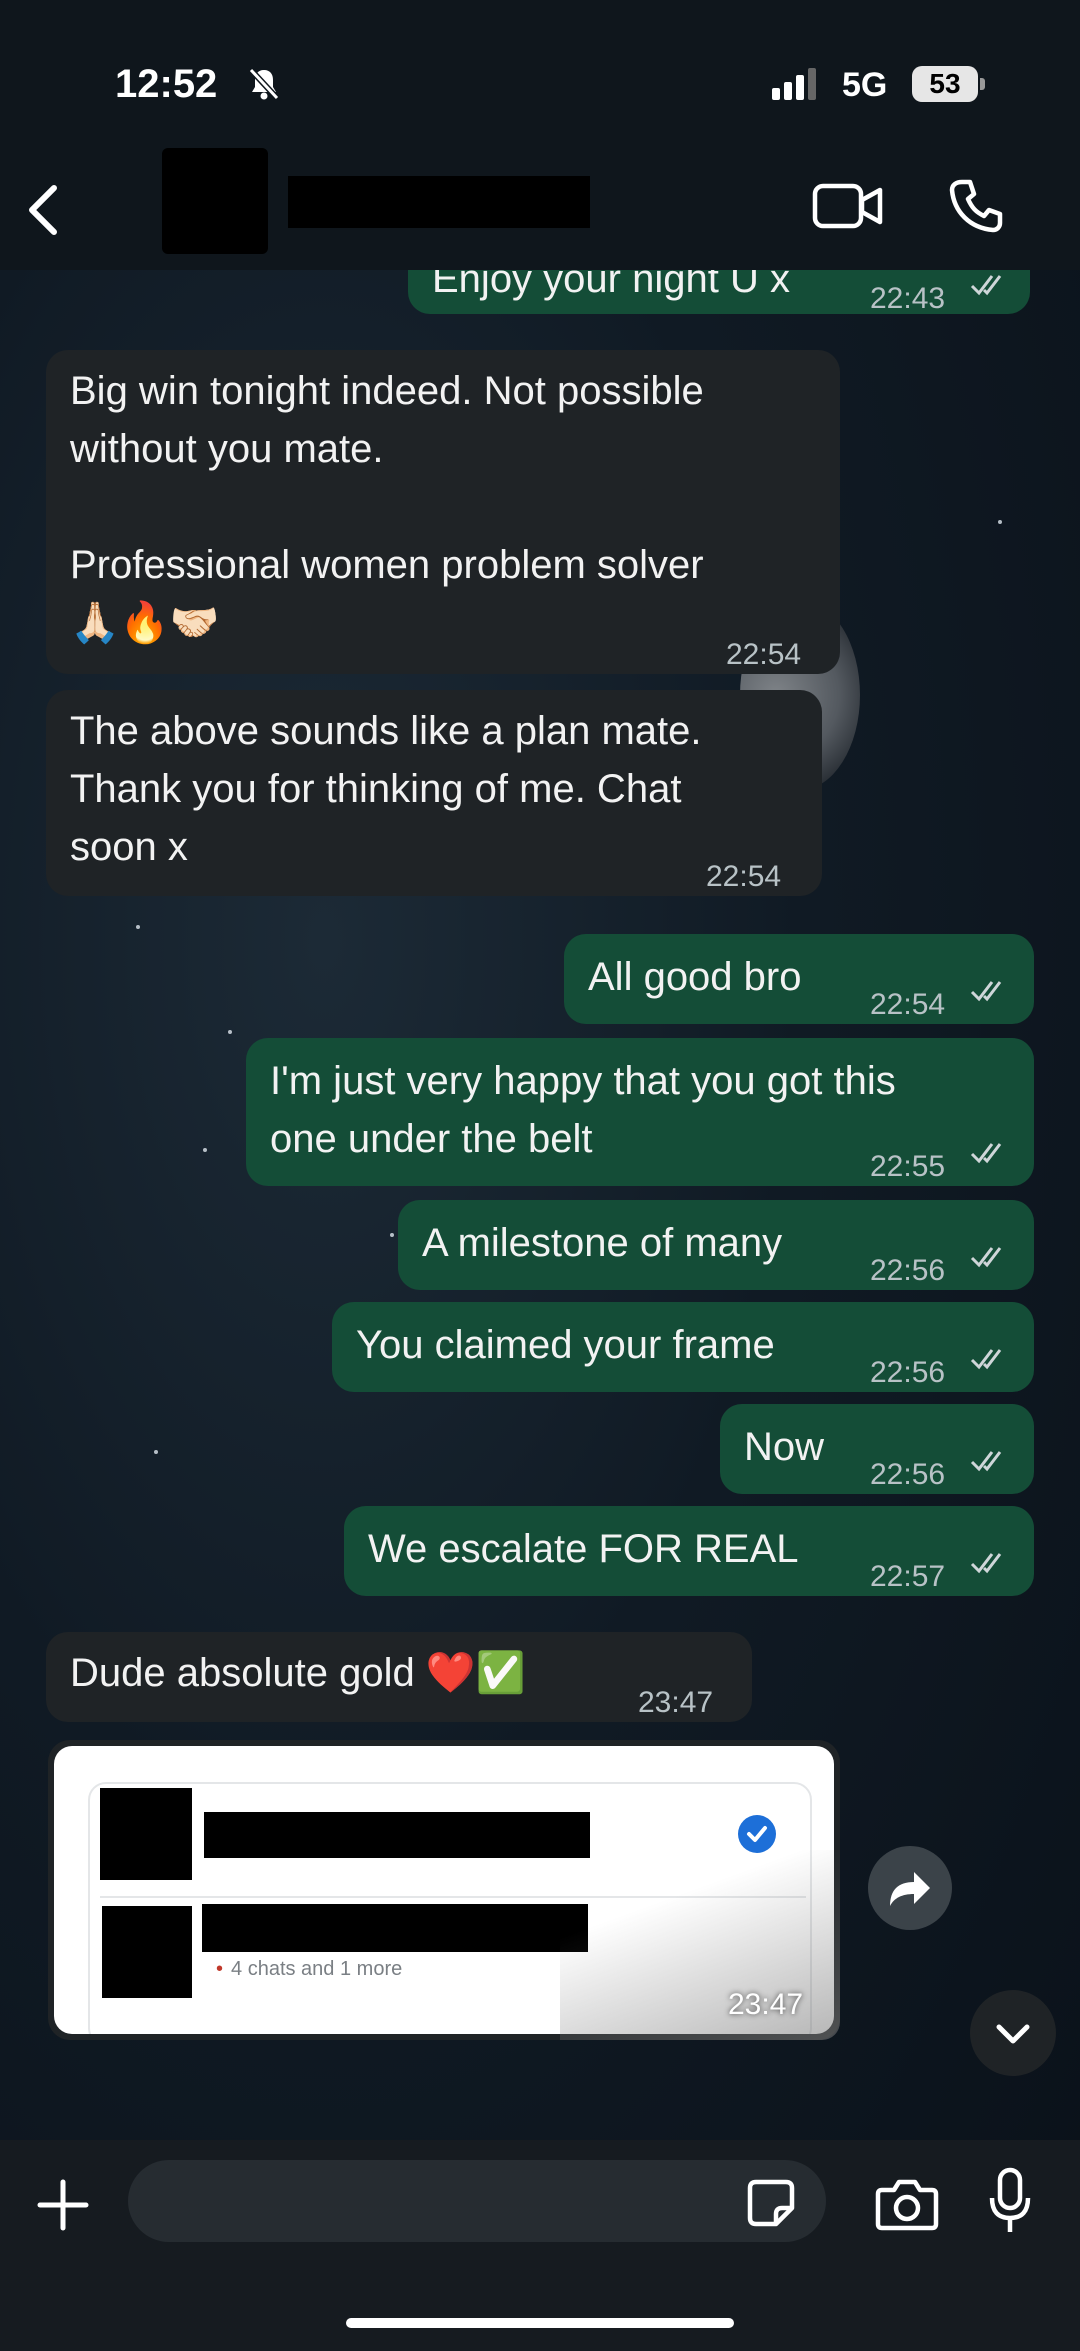 The width and height of the screenshot is (1080, 2351). Describe the element at coordinates (63, 2205) in the screenshot. I see `plus-icon` at that location.